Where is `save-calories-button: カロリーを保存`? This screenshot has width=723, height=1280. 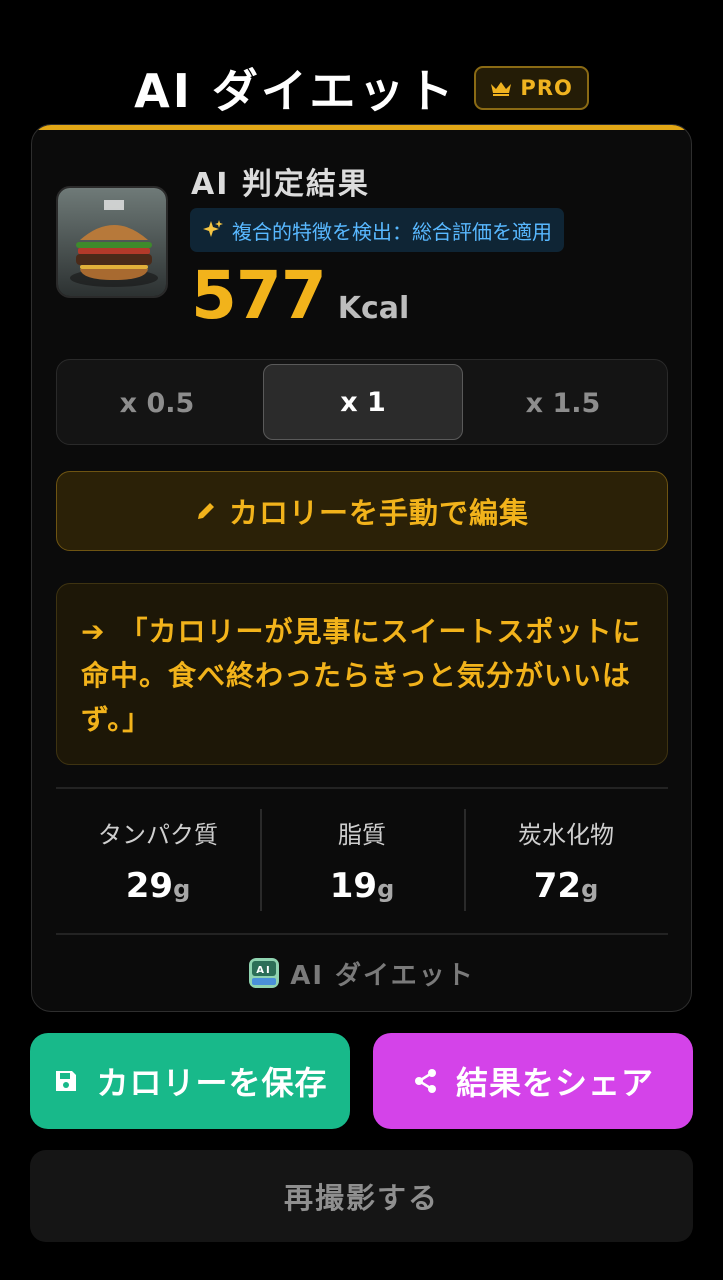 save-calories-button: カロリーを保存 is located at coordinates (190, 1081).